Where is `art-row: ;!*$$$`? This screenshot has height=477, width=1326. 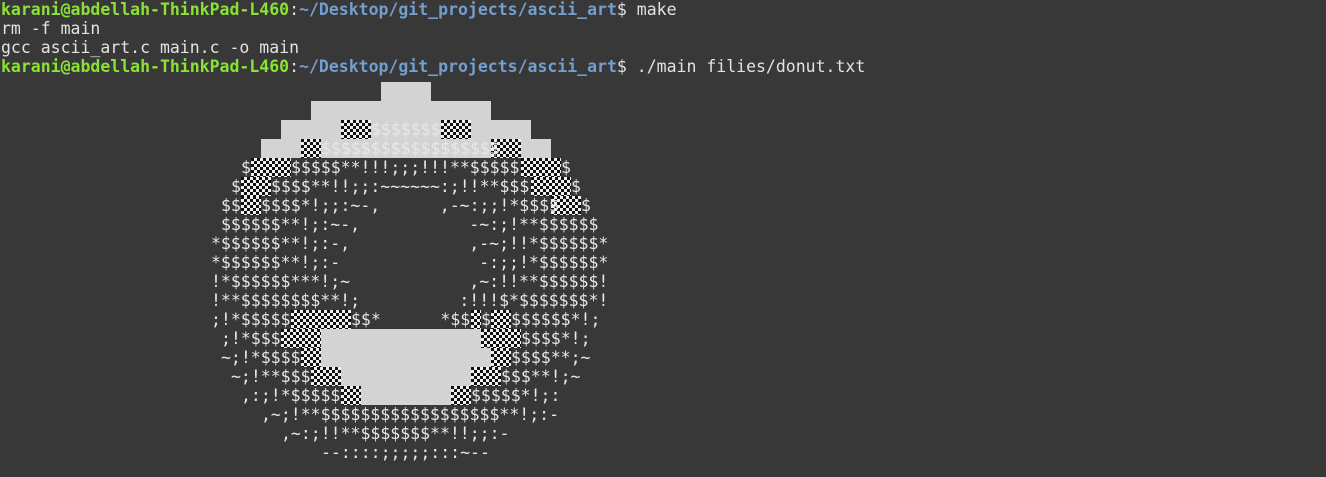
art-row: ;!*$$$ is located at coordinates (251, 338).